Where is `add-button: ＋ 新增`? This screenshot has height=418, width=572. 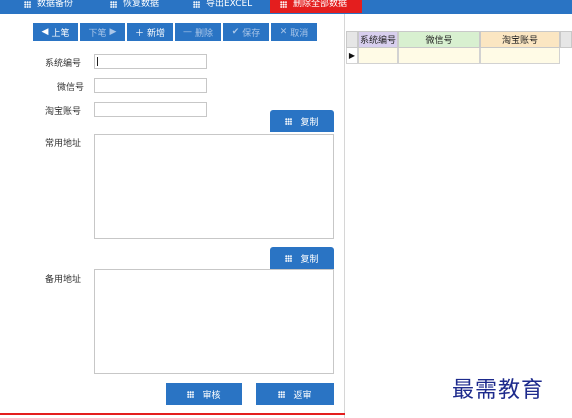 add-button: ＋ 新增 is located at coordinates (150, 32).